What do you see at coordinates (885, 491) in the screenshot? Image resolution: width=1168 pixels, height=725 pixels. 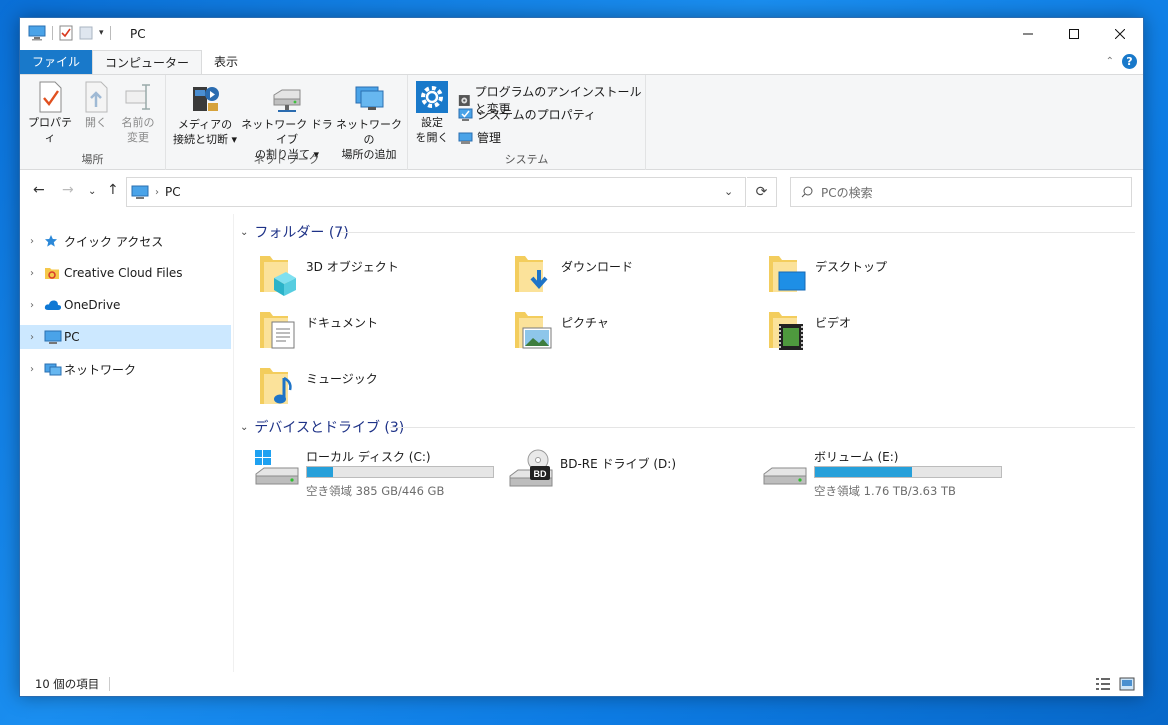 I see `drive-free-space: 空き領域 1.76 TB/3.63 TB` at bounding box center [885, 491].